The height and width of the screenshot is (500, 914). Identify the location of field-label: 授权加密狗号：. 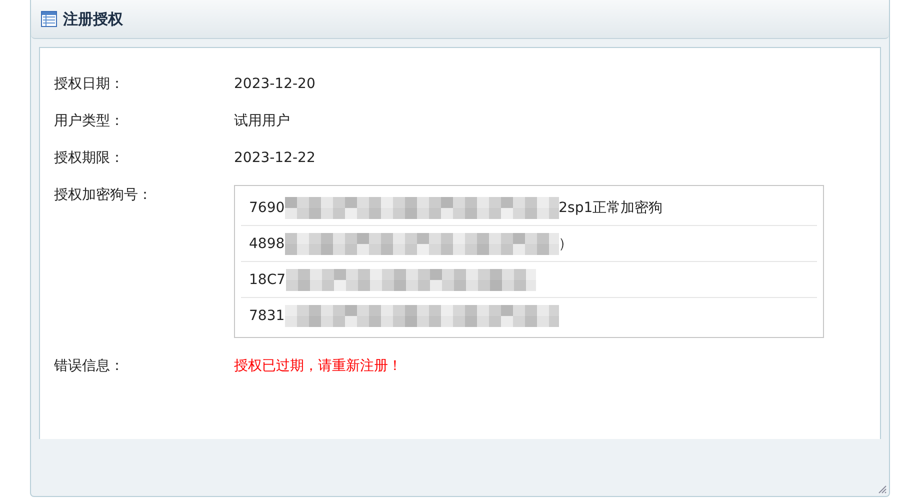
(103, 195).